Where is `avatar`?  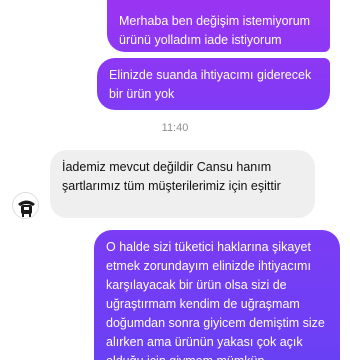
avatar is located at coordinates (25, 205).